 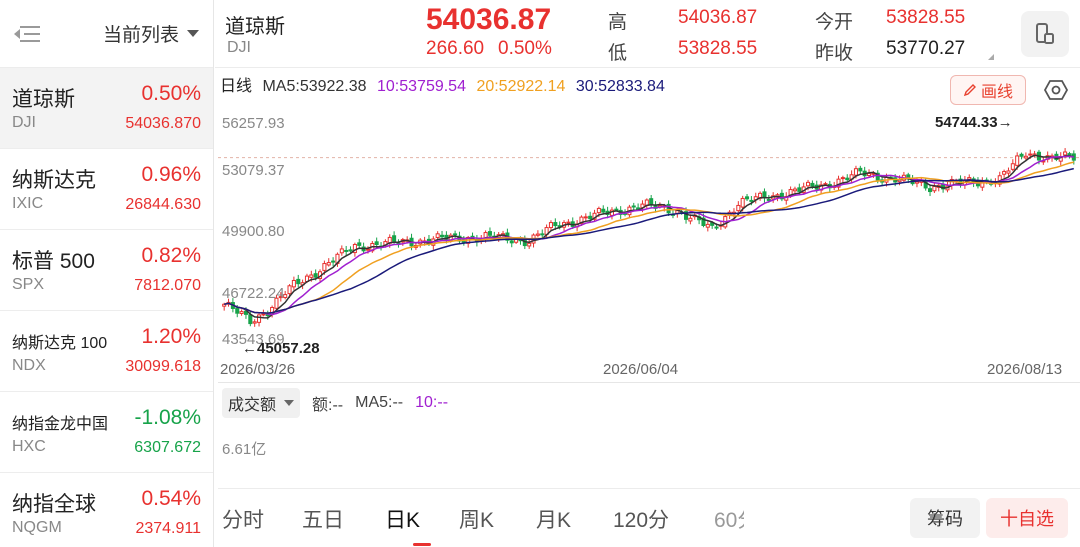 What do you see at coordinates (28, 203) in the screenshot?
I see `stock-code: IXIC` at bounding box center [28, 203].